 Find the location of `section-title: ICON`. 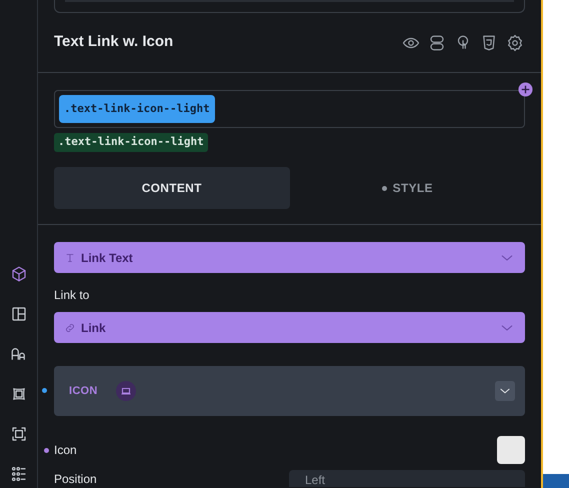

section-title: ICON is located at coordinates (83, 391).